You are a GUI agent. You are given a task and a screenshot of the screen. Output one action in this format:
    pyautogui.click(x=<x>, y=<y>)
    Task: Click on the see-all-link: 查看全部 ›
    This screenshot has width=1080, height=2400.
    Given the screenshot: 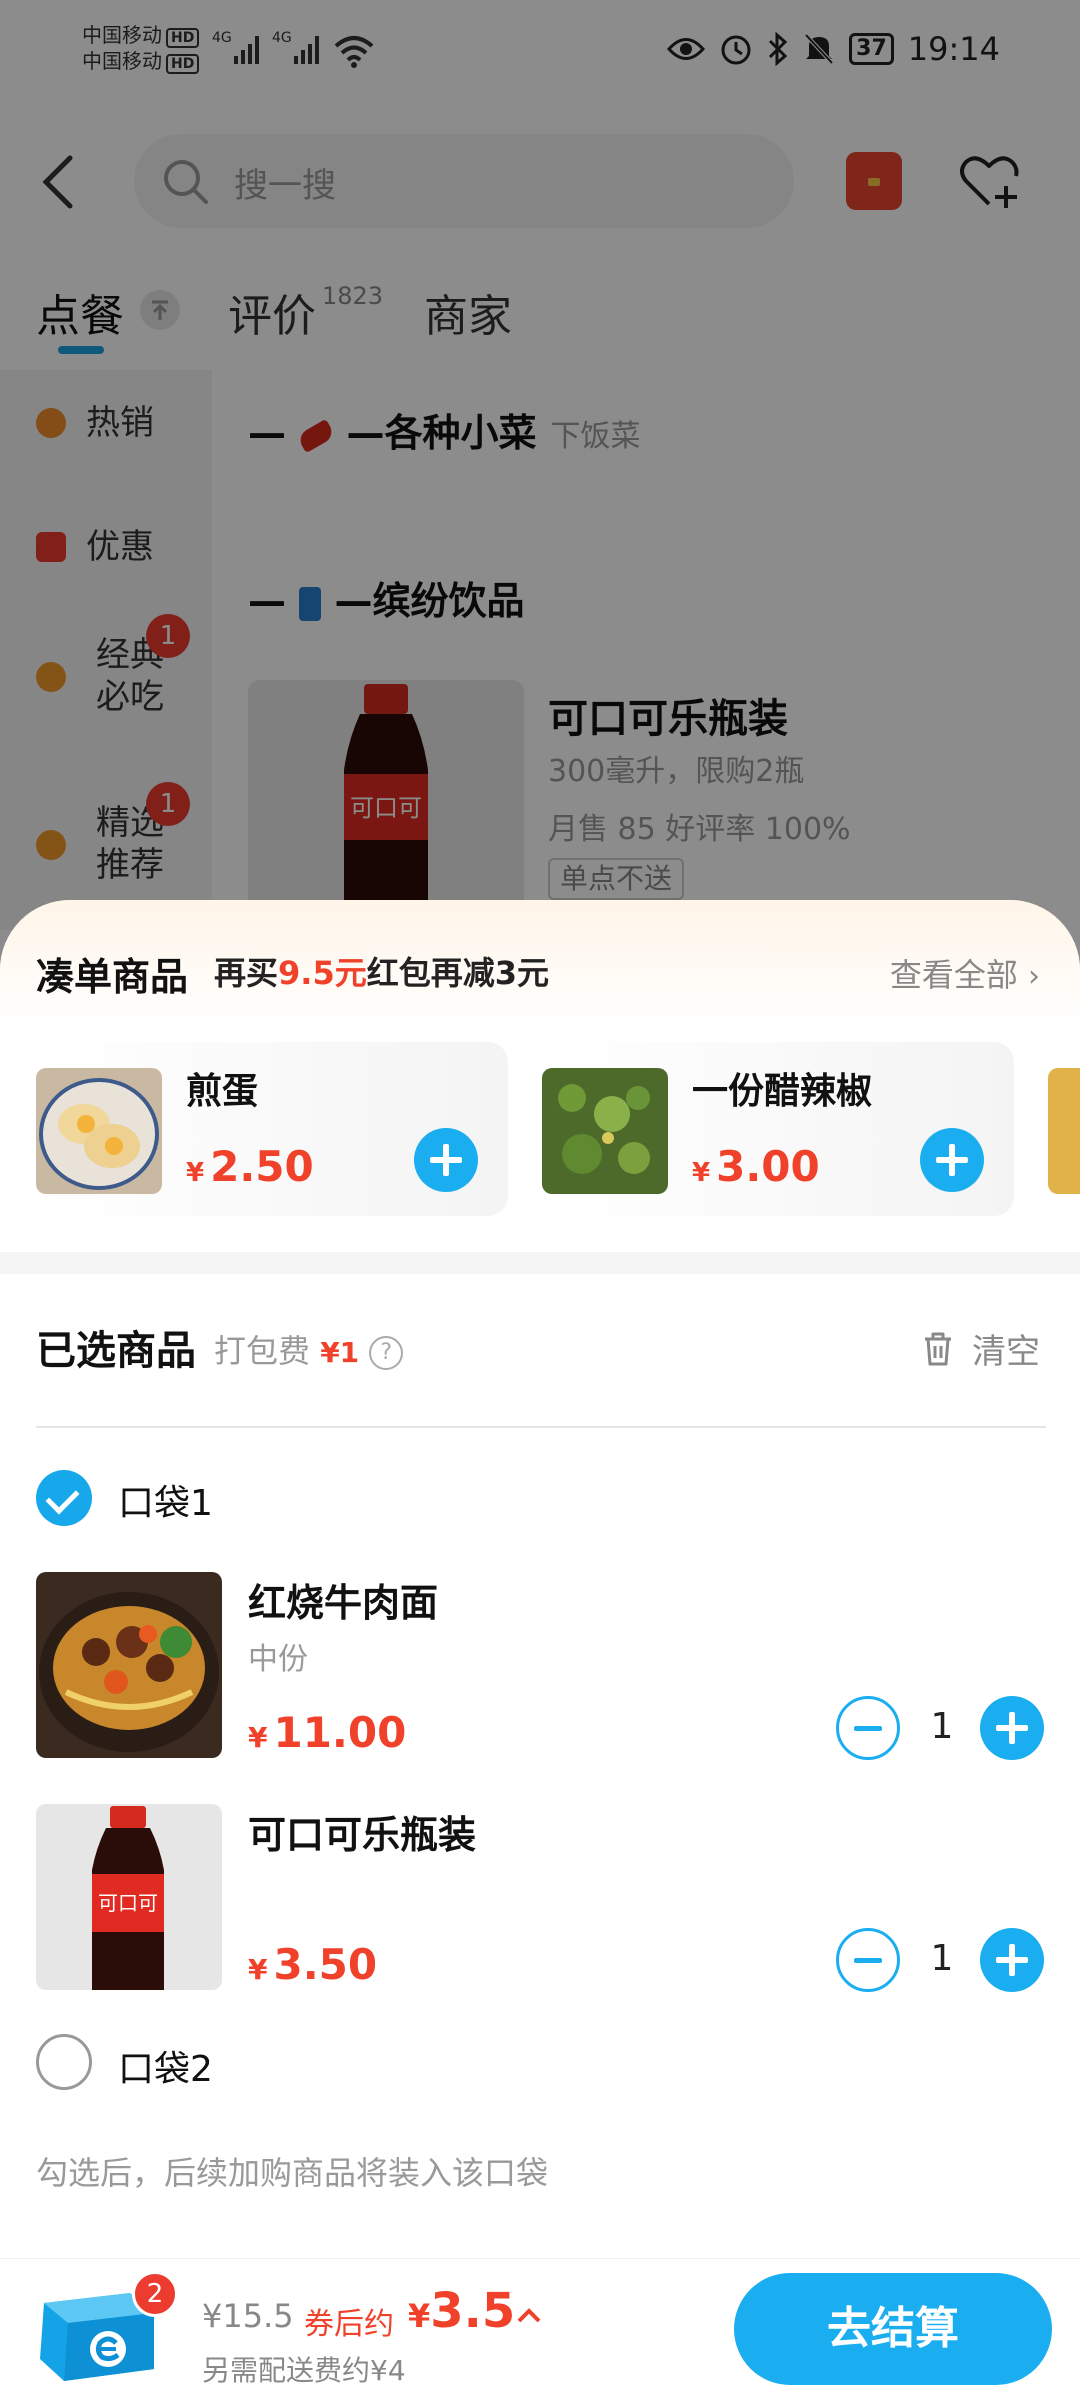 What is the action you would take?
    pyautogui.click(x=965, y=973)
    